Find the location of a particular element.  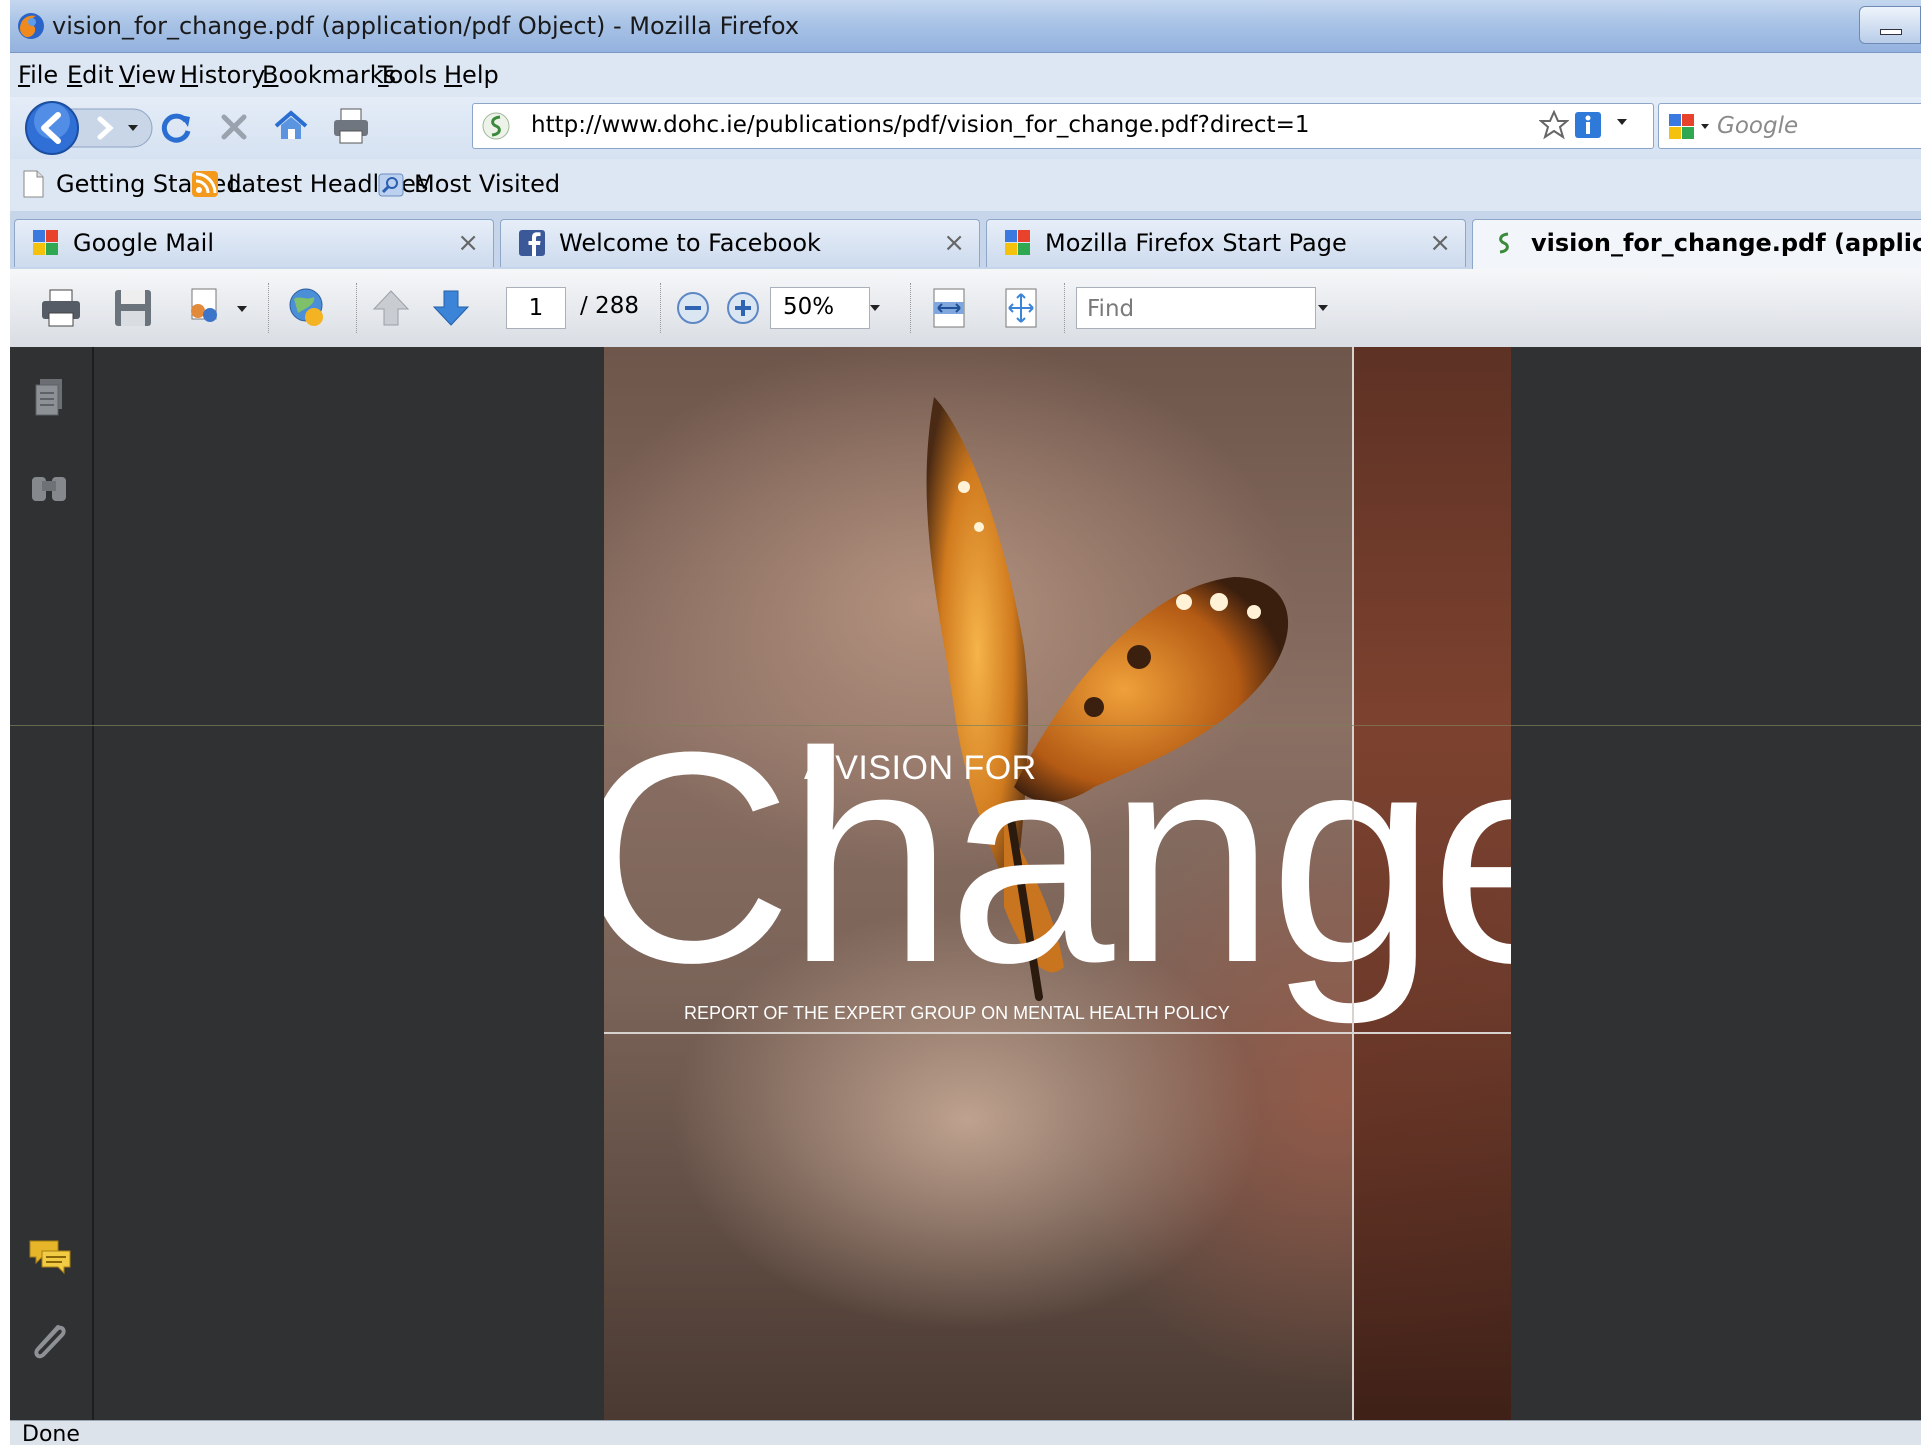

previous-page-icon is located at coordinates (391, 308).